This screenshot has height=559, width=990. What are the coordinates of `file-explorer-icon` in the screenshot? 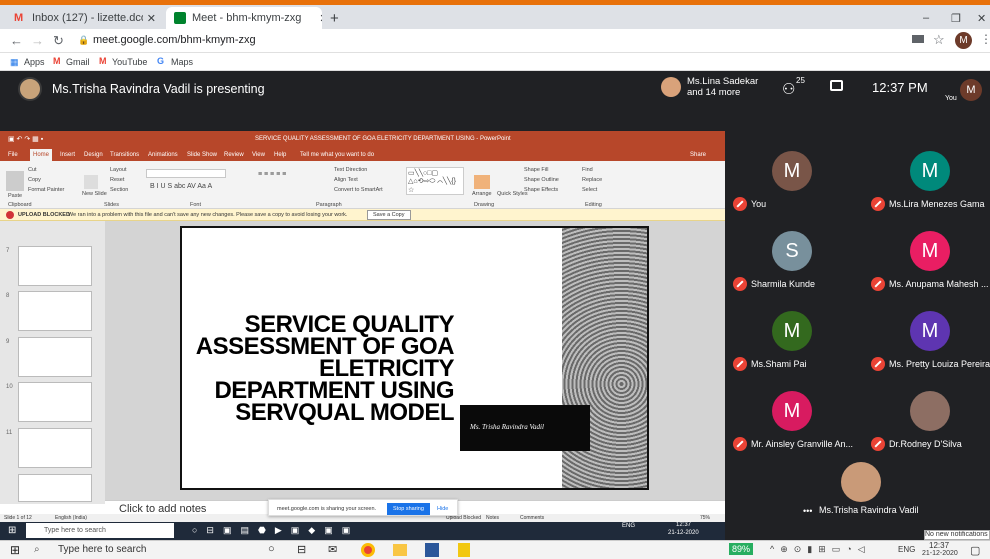 It's located at (400, 550).